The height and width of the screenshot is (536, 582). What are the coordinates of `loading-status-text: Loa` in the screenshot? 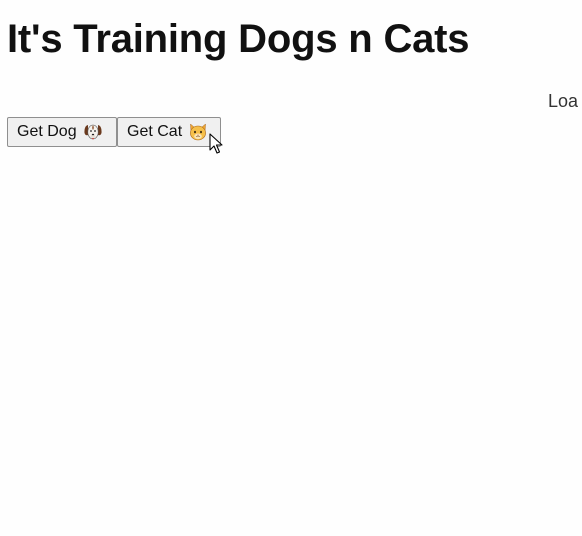 It's located at (563, 101).